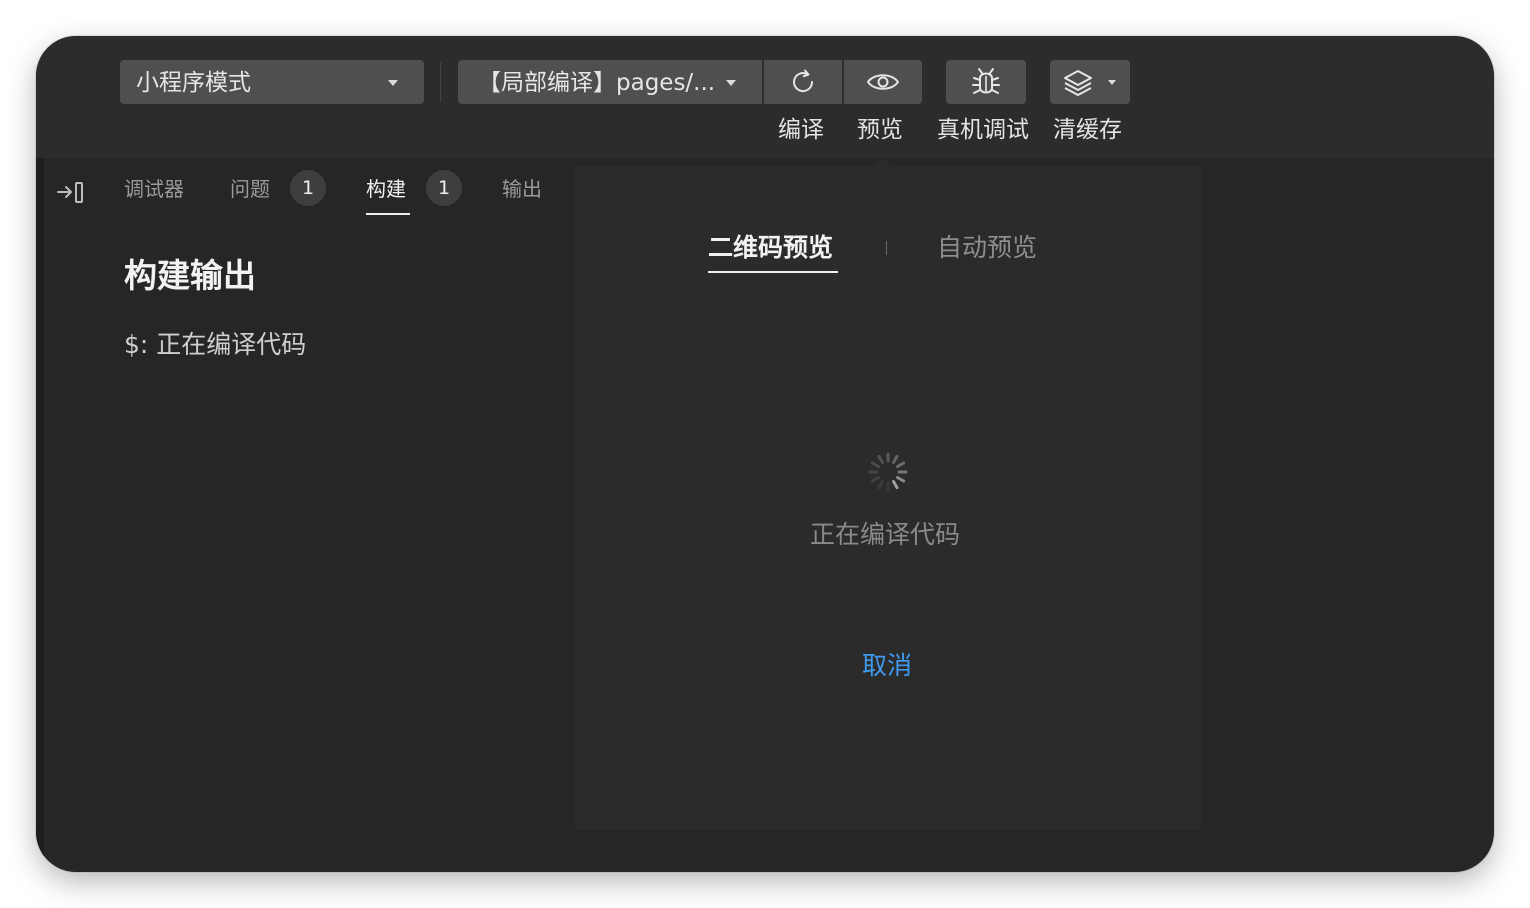 The height and width of the screenshot is (908, 1530). Describe the element at coordinates (440, 82) in the screenshot. I see `toolbar-divider` at that location.